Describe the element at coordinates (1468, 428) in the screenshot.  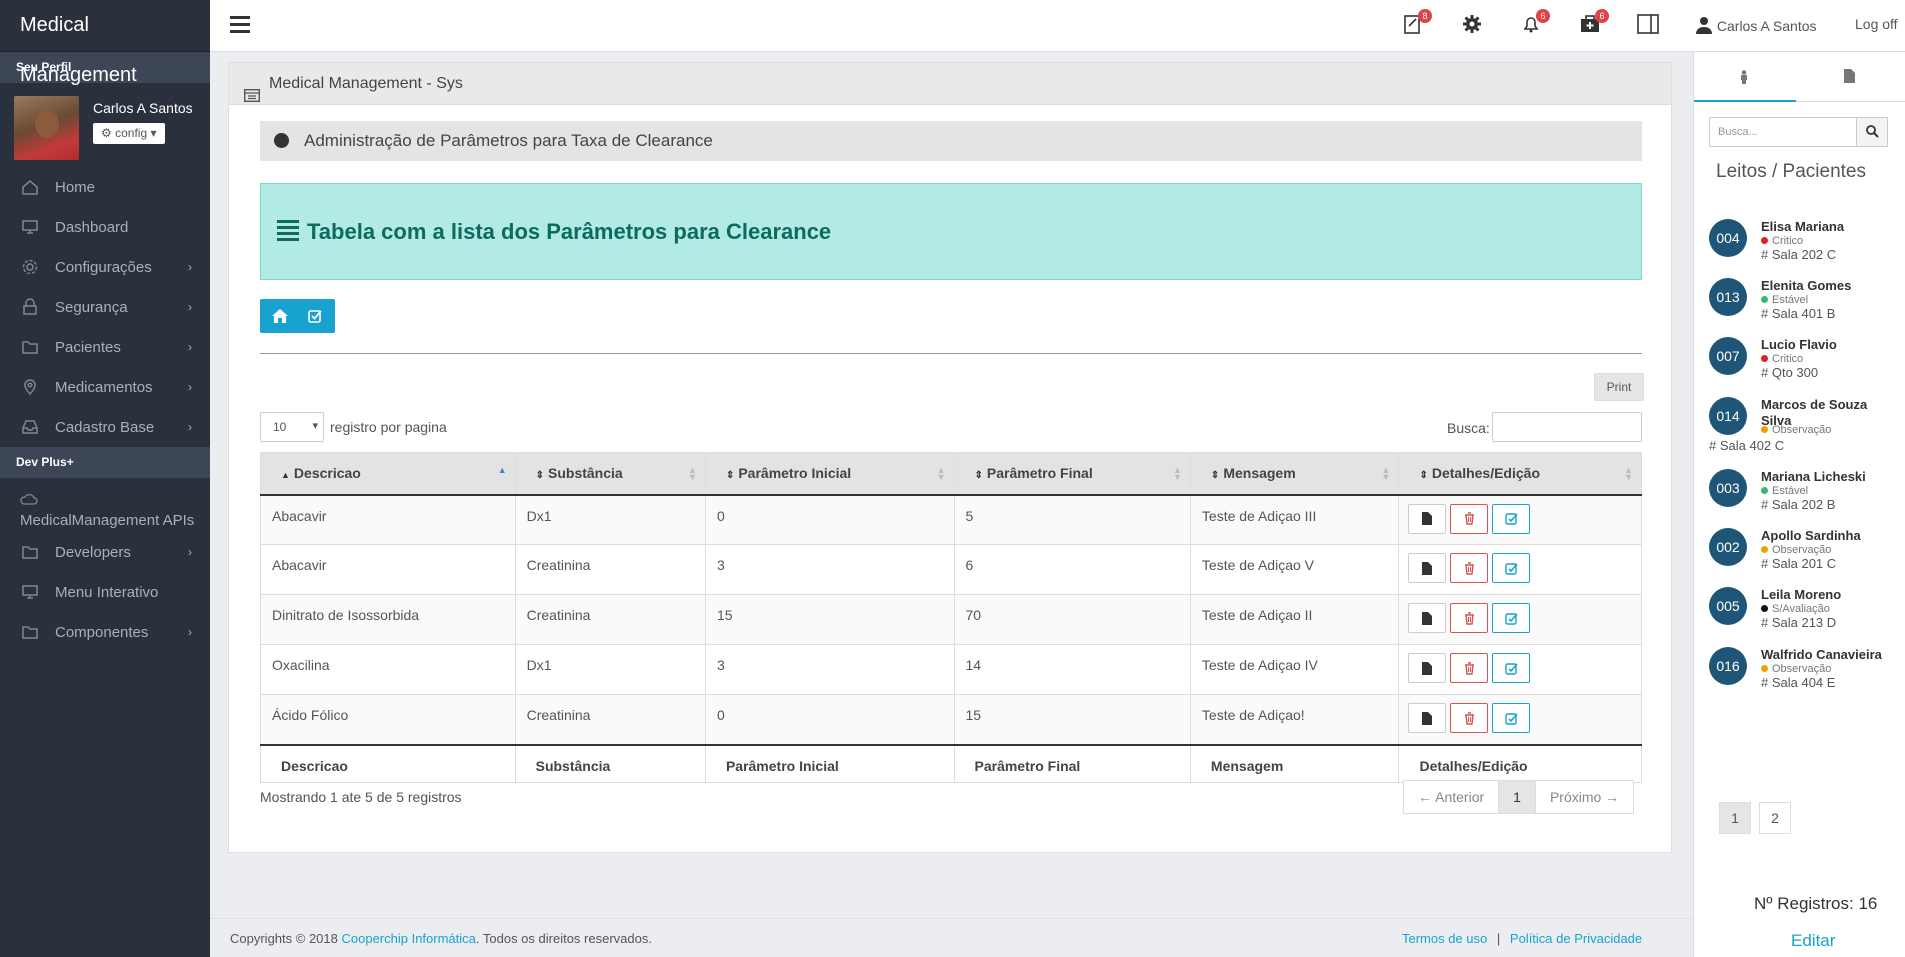
I see `search-label: Busca:` at that location.